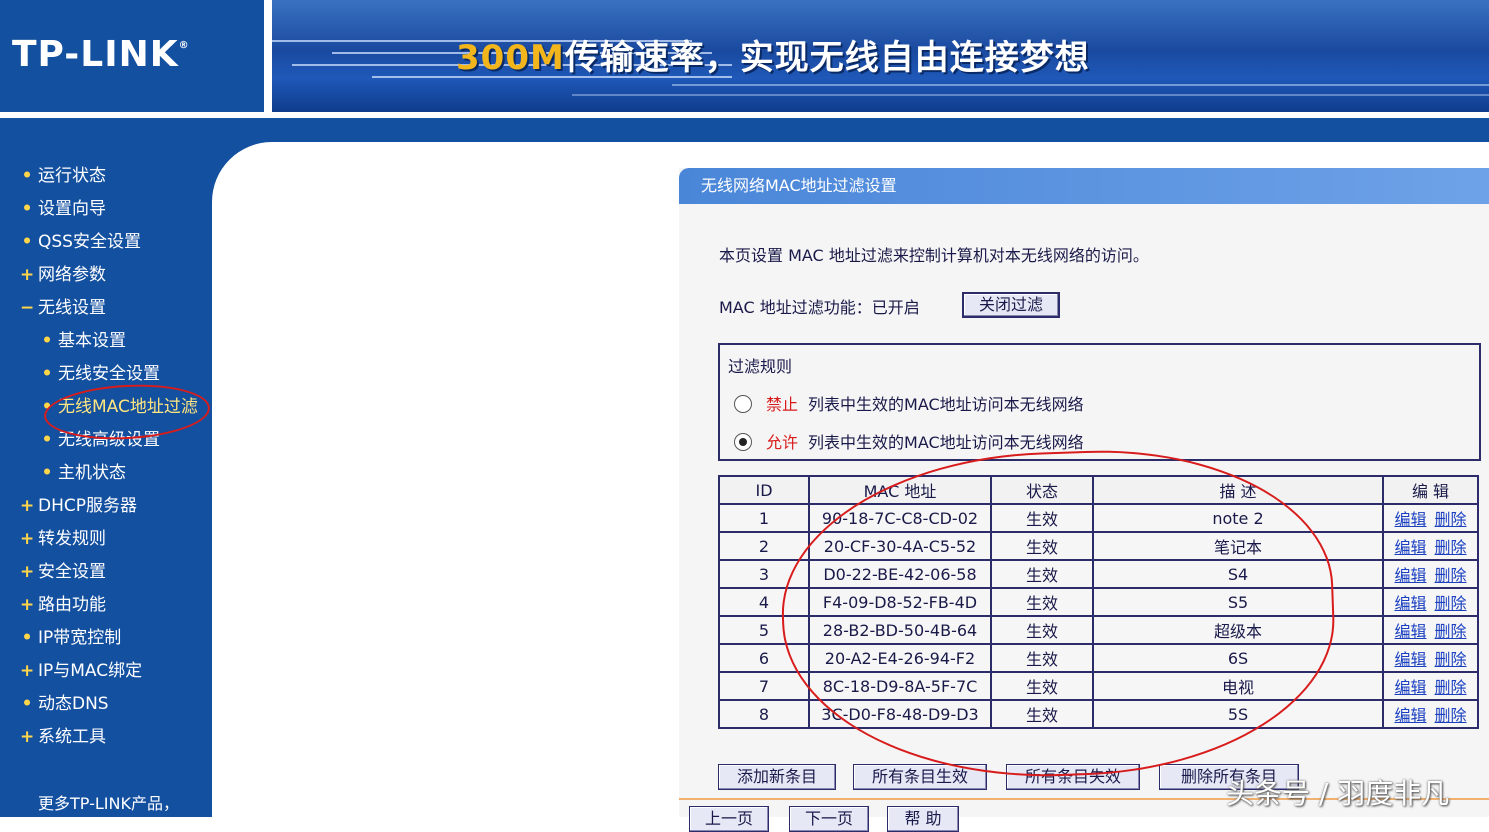 This screenshot has width=1489, height=832. What do you see at coordinates (72, 176) in the screenshot?
I see `sidebar-item-label: 运行状态` at bounding box center [72, 176].